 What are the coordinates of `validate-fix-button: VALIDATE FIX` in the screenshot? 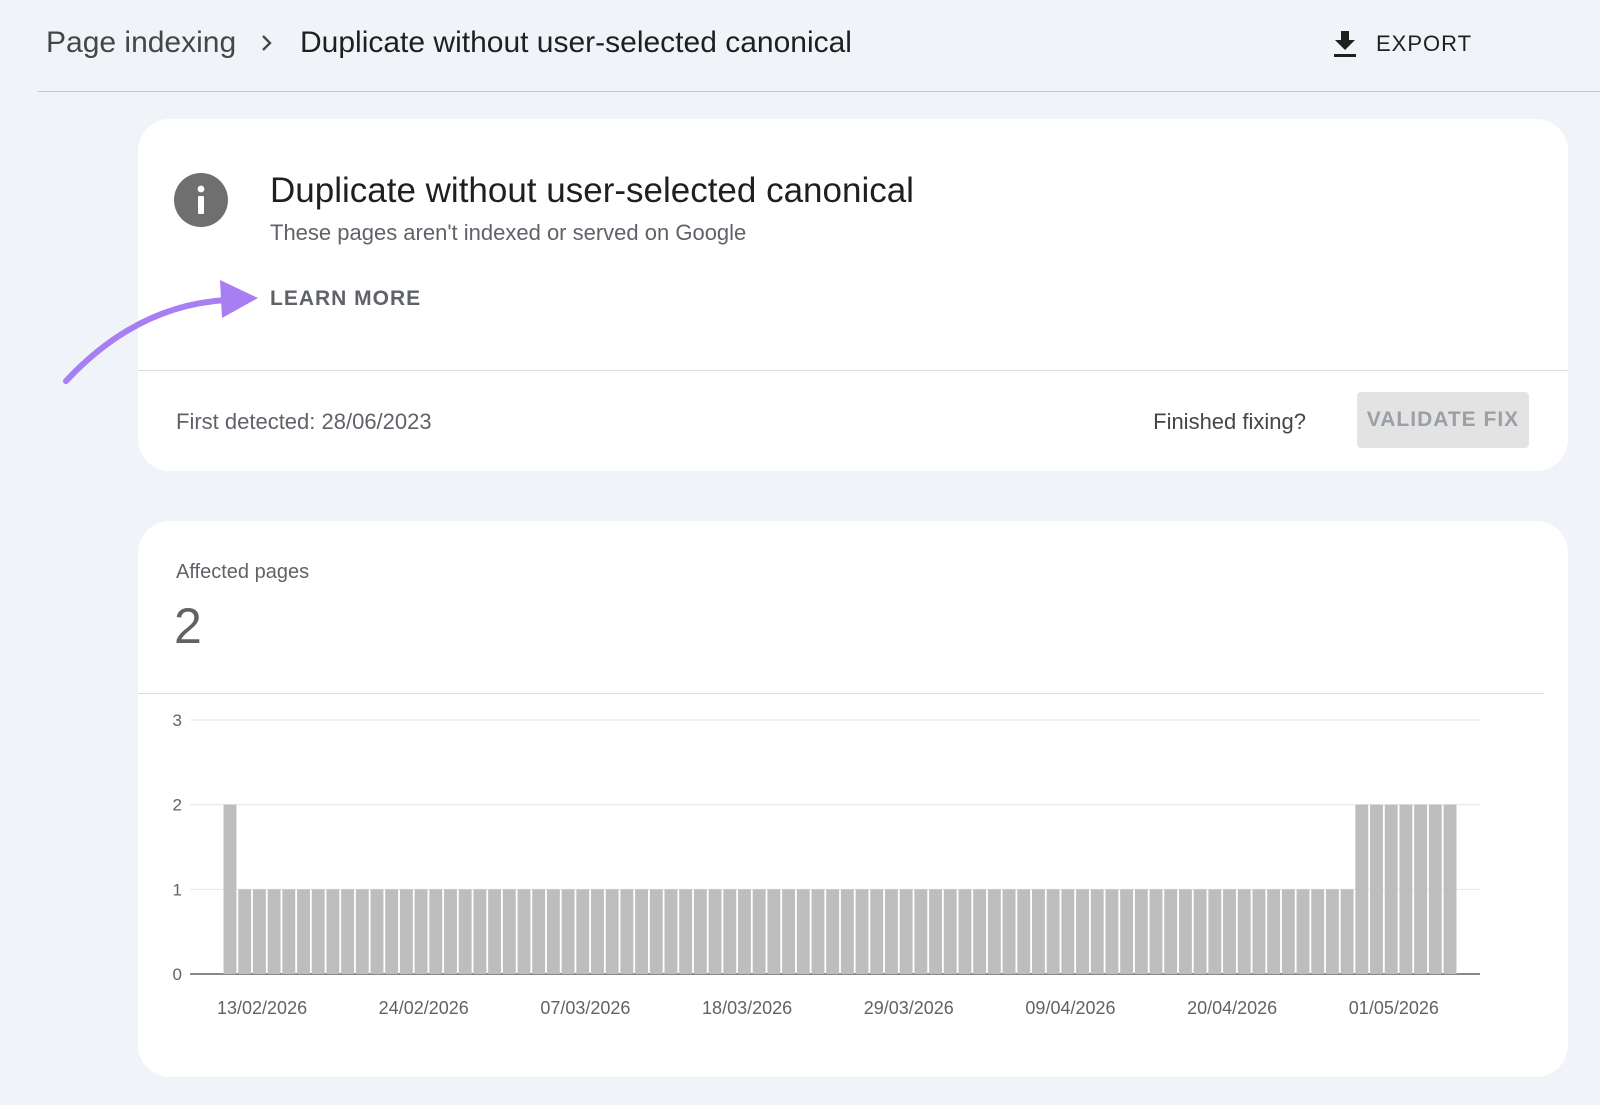 It's located at (1443, 420).